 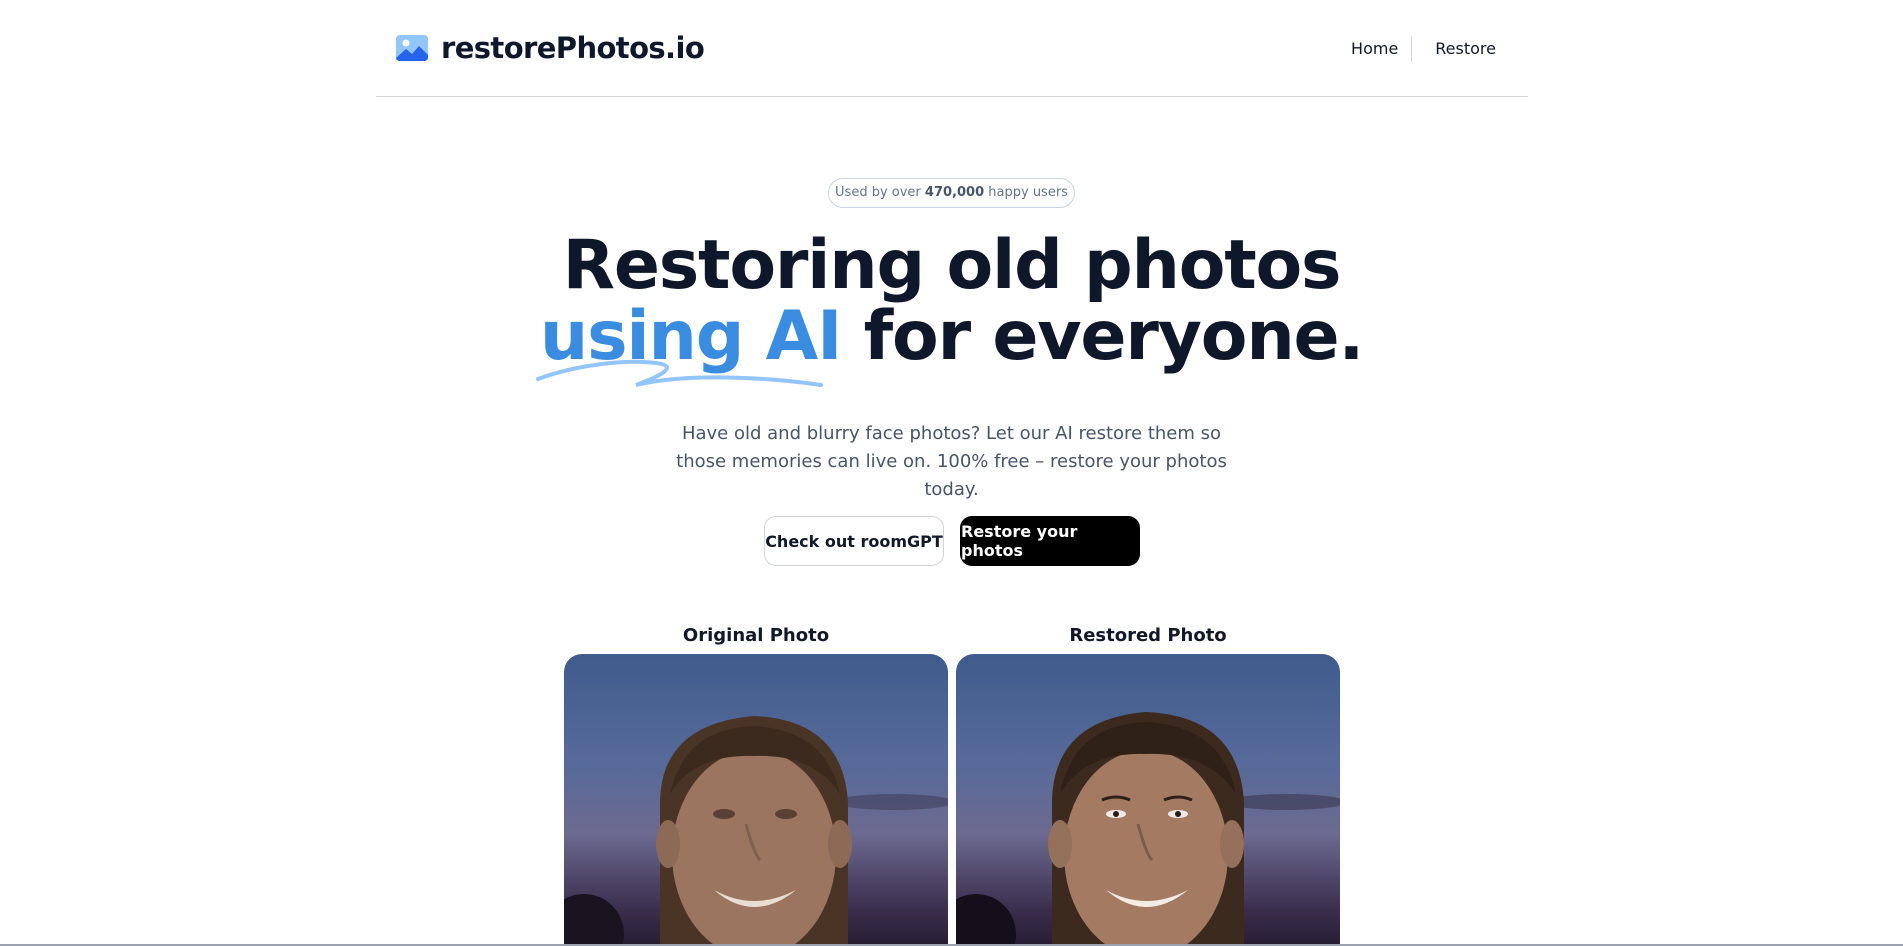 I want to click on underline-squiggle-icon, so click(x=679, y=373).